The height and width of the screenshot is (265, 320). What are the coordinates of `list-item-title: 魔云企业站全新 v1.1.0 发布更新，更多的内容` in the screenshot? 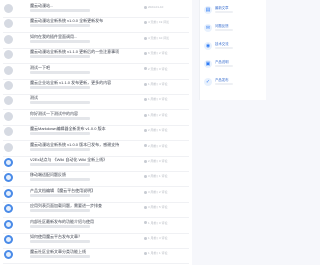 It's located at (70, 82).